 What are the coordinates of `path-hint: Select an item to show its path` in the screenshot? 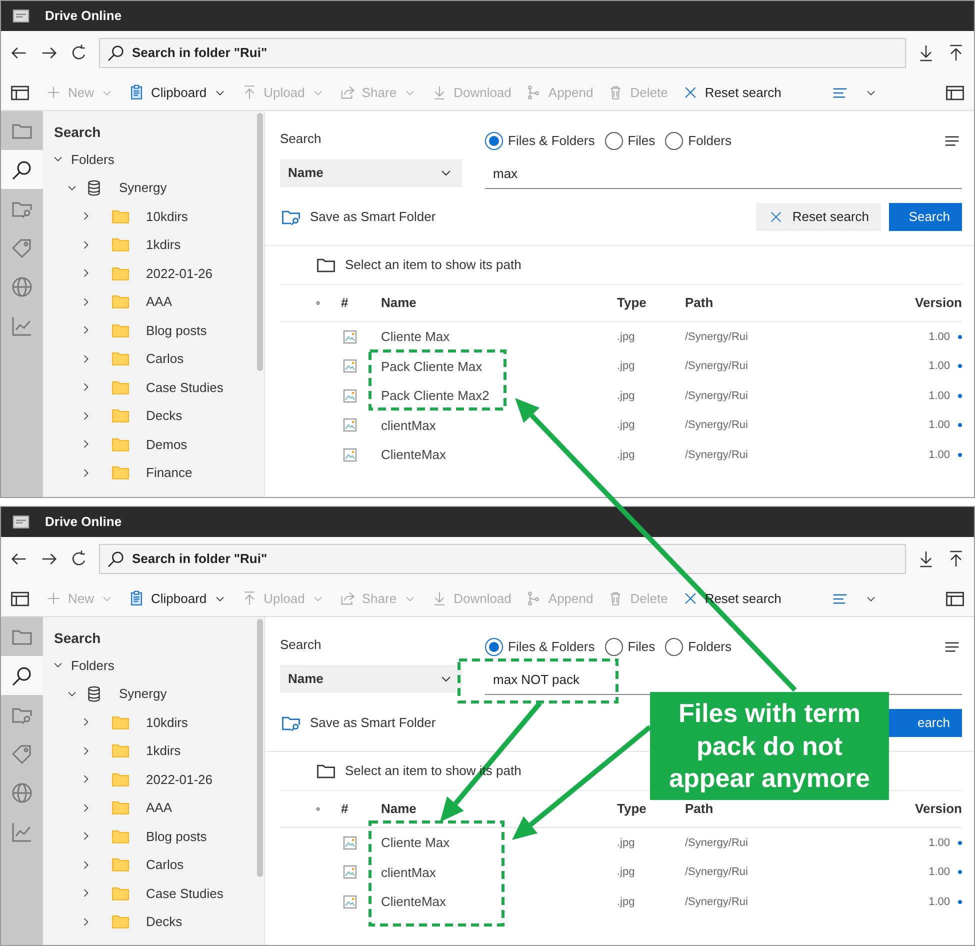 It's located at (433, 265).